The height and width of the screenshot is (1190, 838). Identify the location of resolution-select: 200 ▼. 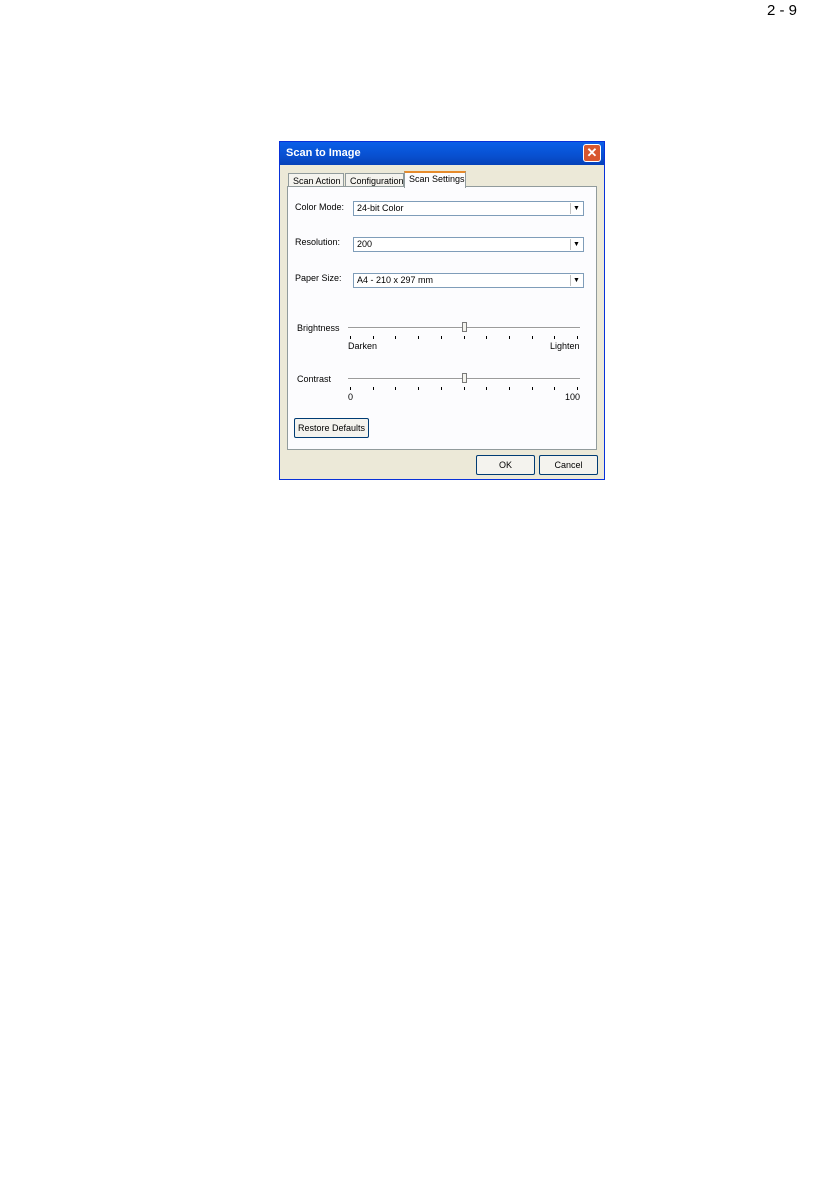
(468, 244).